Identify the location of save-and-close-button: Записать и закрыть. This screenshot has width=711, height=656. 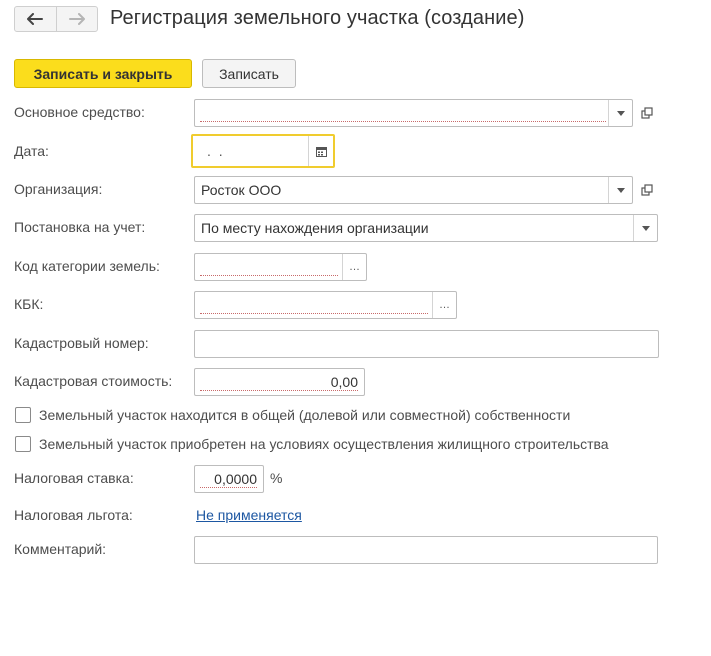
(103, 73).